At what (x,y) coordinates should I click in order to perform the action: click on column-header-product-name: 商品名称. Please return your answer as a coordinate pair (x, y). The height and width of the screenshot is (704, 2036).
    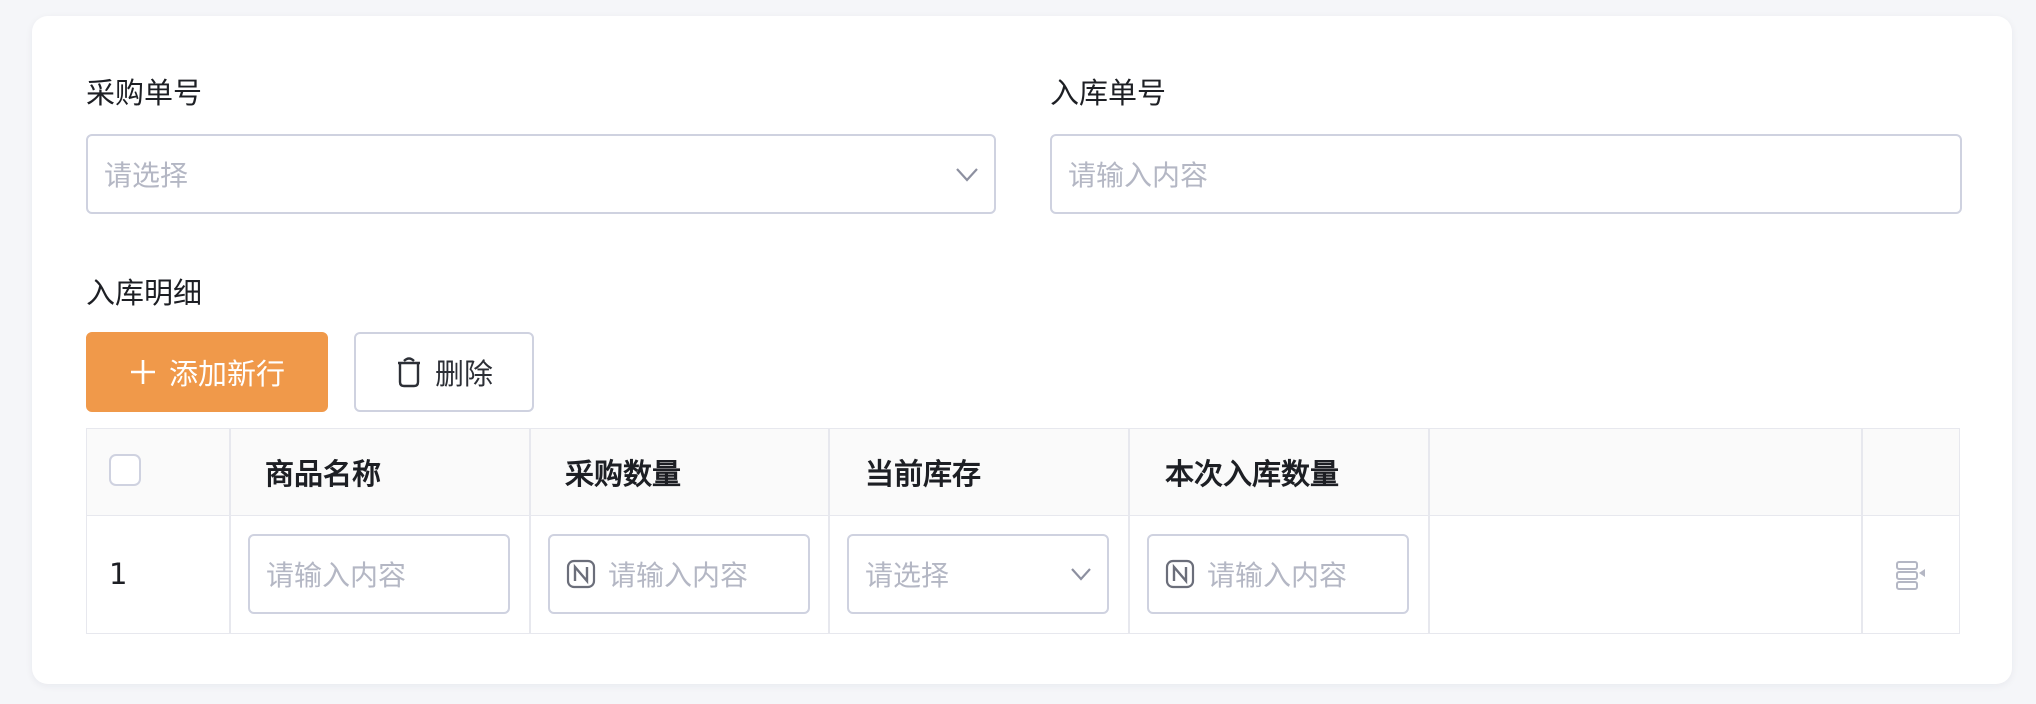
    Looking at the image, I should click on (323, 474).